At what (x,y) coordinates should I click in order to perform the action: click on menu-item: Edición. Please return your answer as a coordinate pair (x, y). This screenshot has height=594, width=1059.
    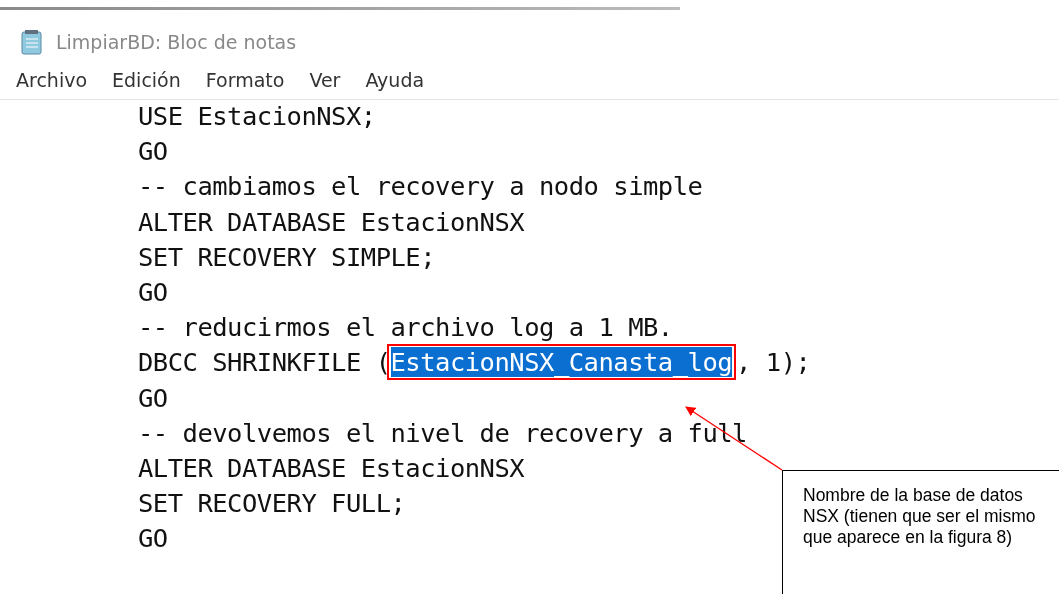
    Looking at the image, I should click on (146, 84).